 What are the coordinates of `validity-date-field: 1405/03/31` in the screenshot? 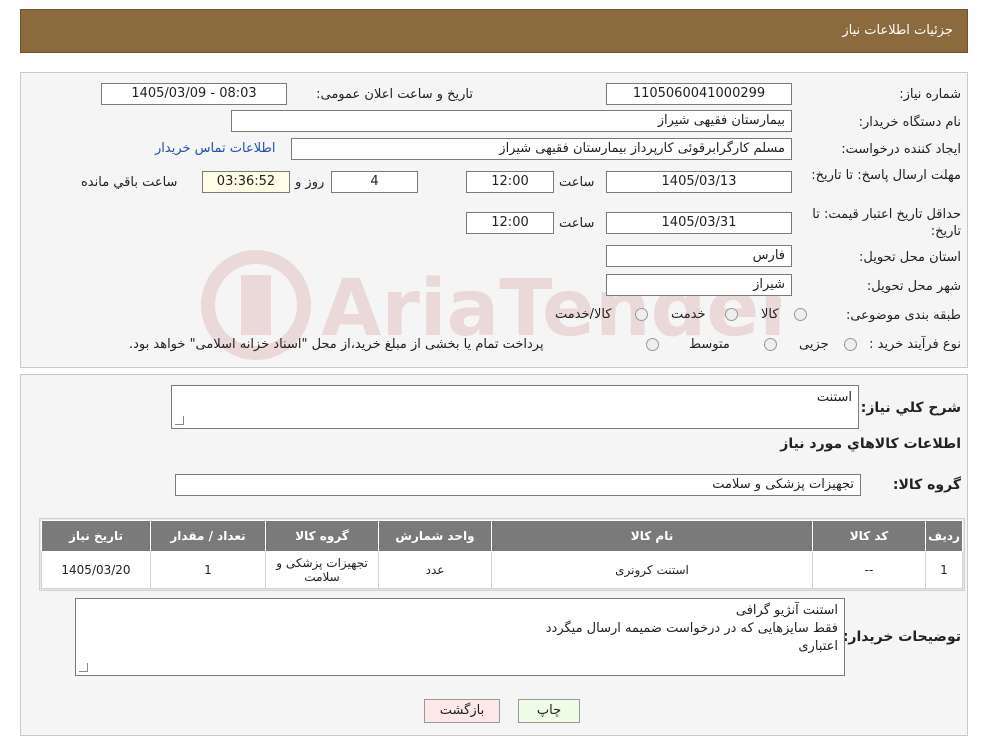 It's located at (699, 223).